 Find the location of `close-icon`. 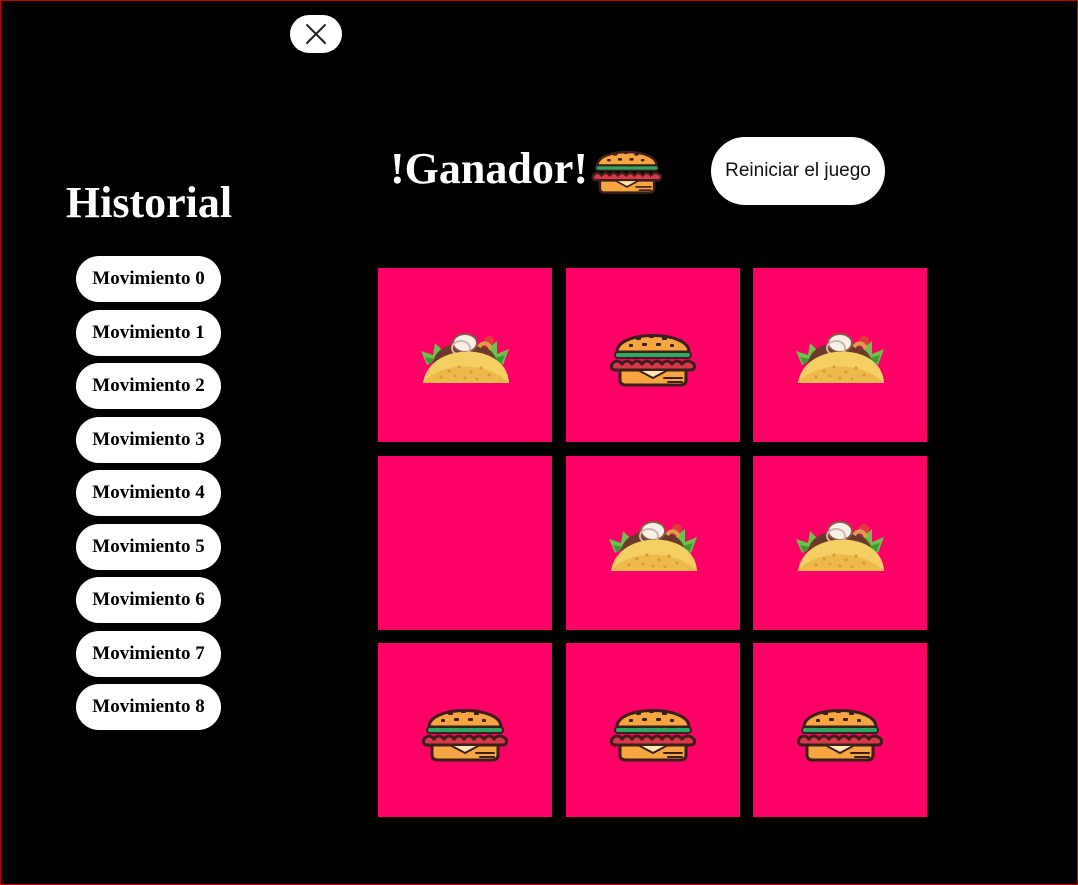

close-icon is located at coordinates (316, 34).